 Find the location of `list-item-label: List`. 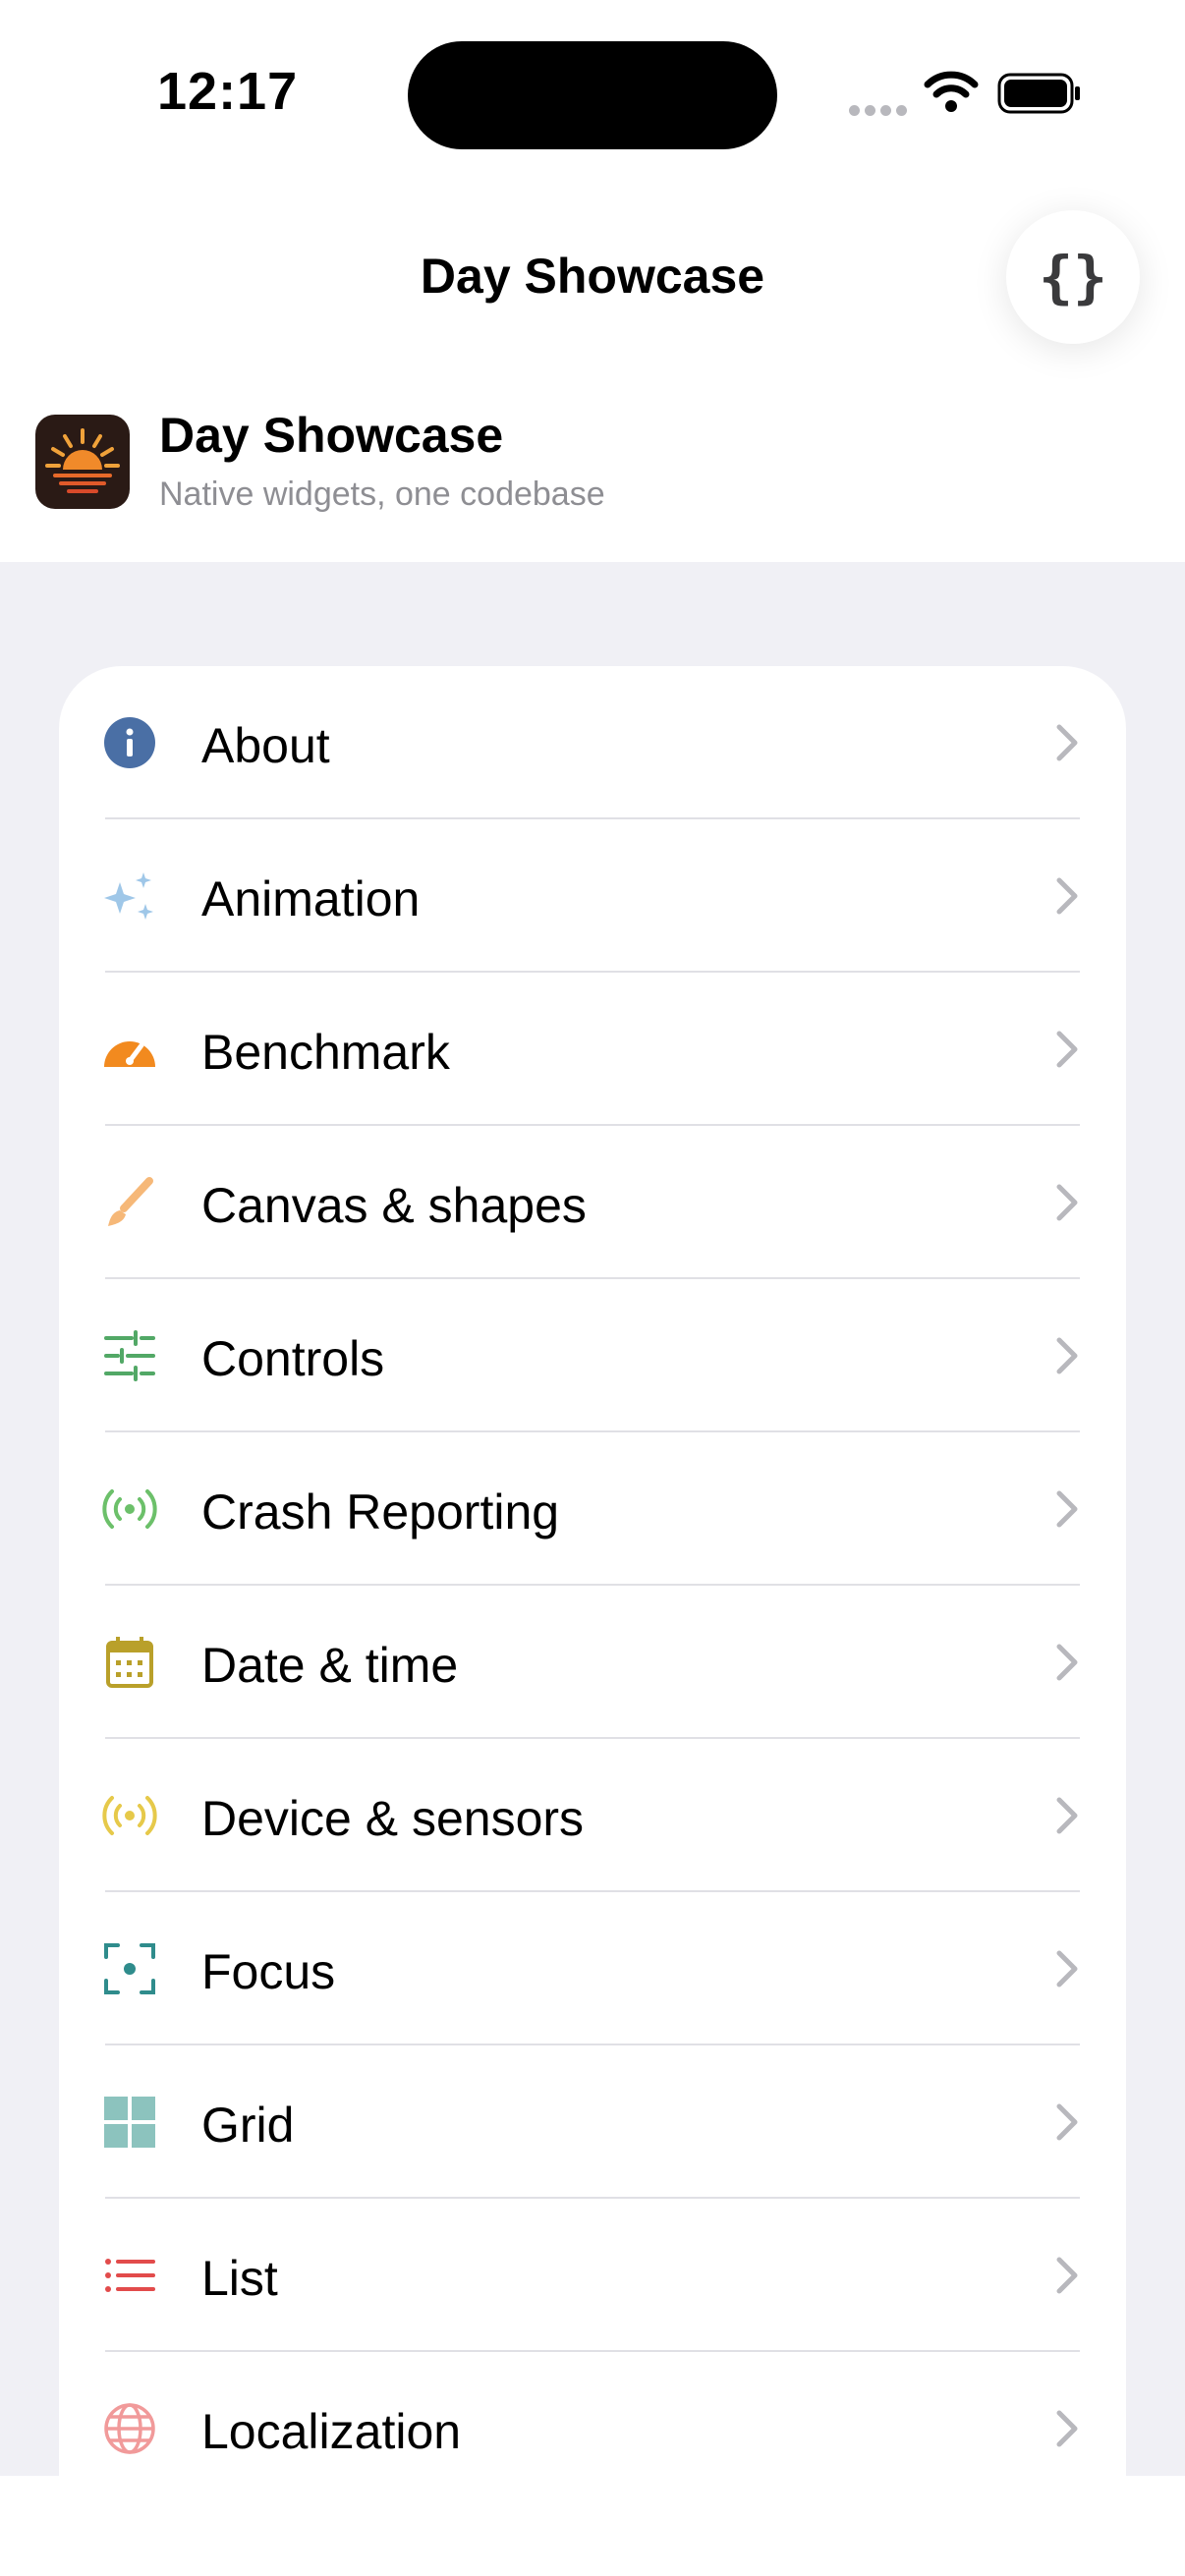

list-item-label: List is located at coordinates (240, 2278).